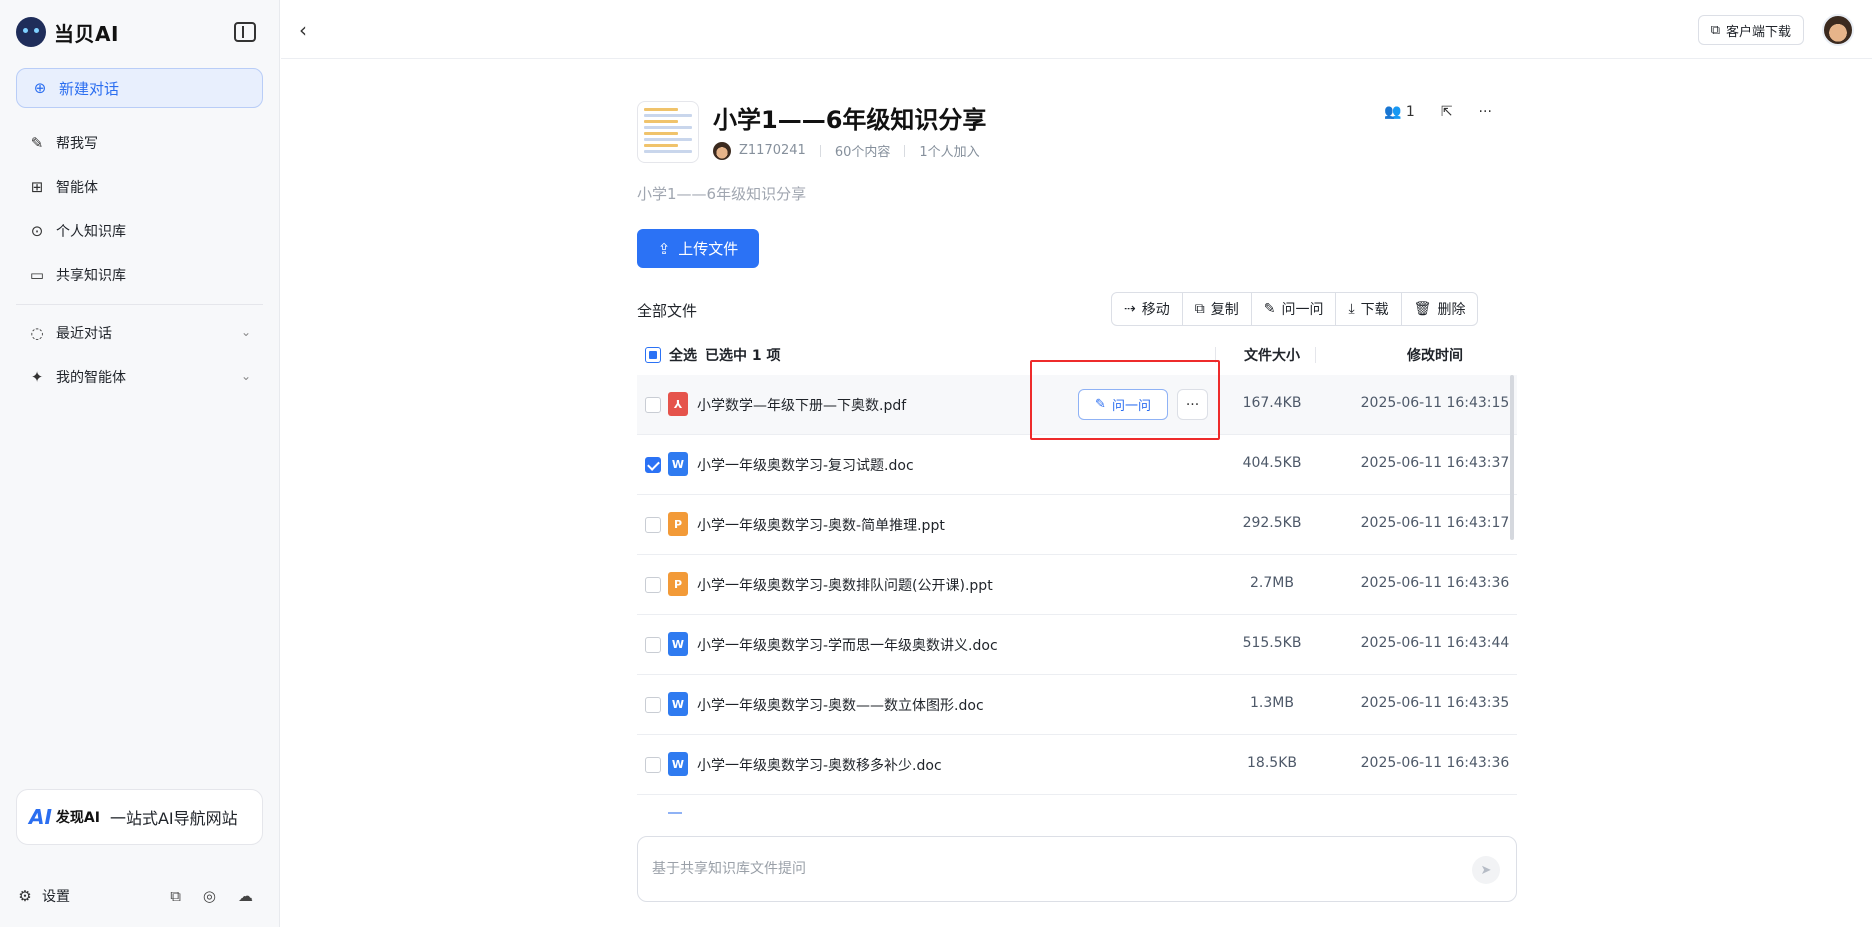  I want to click on brand: 当贝AI, so click(67, 32).